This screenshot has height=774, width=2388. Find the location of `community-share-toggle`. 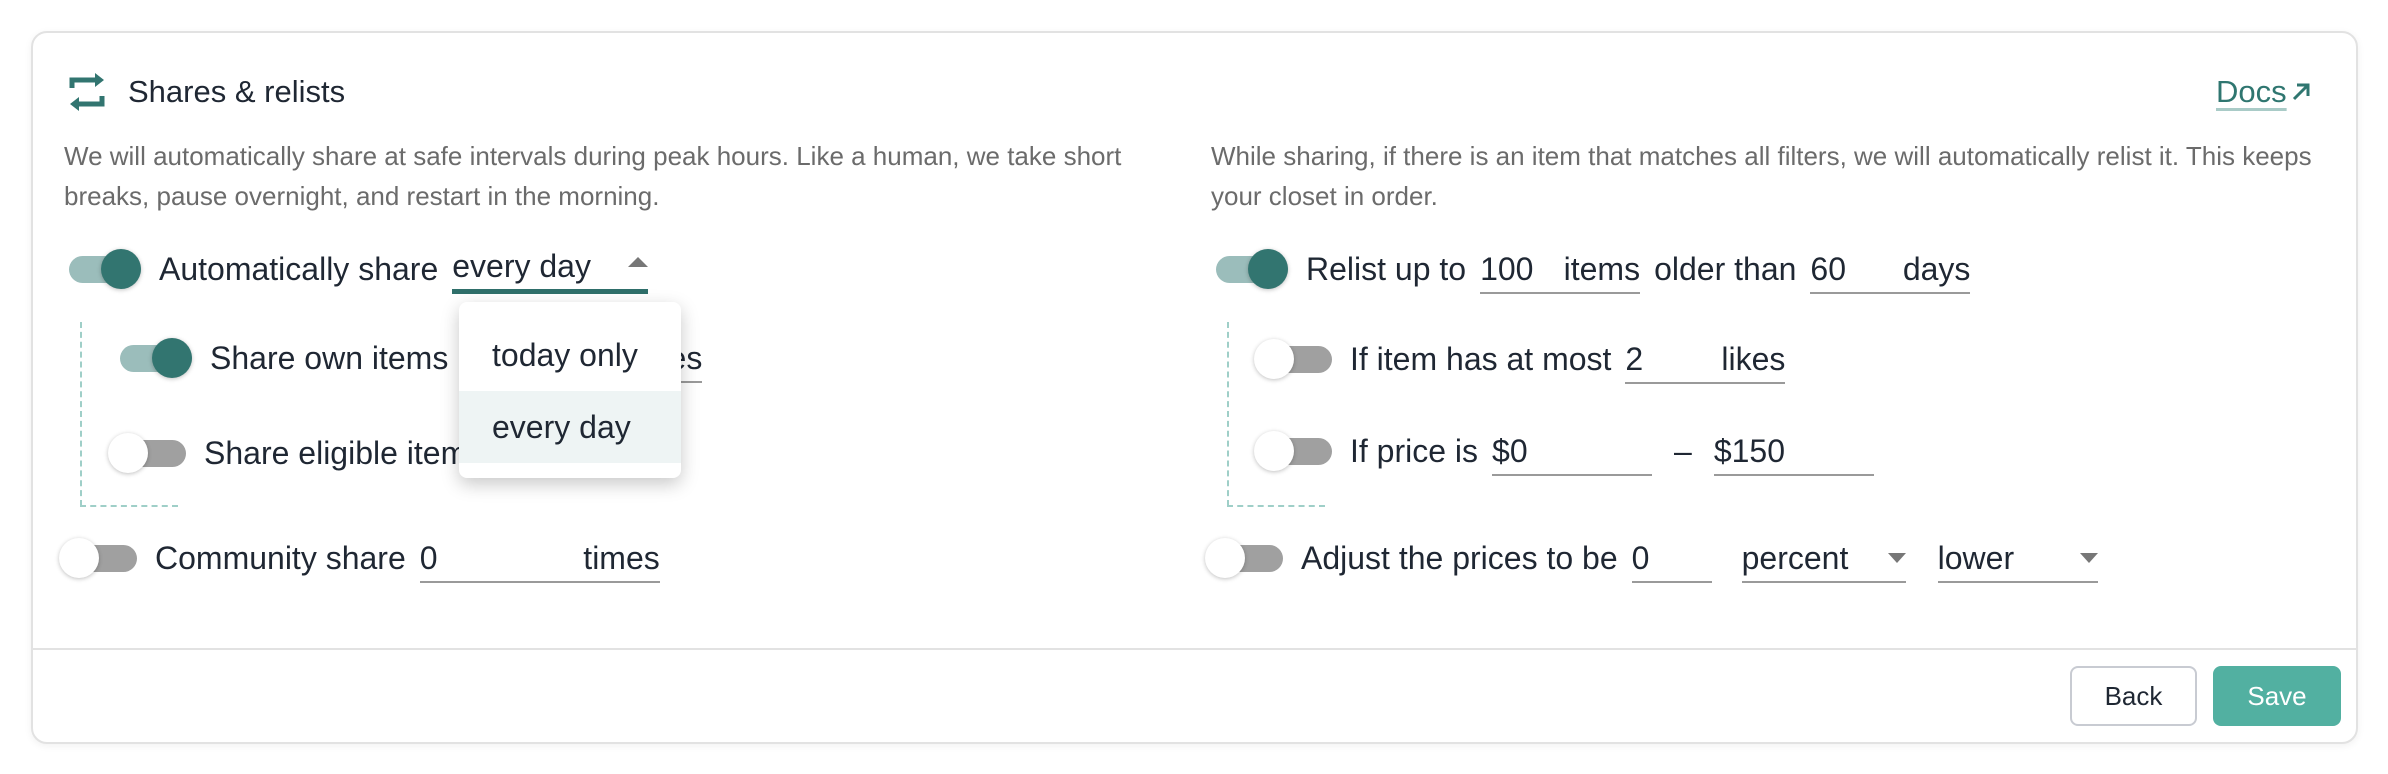

community-share-toggle is located at coordinates (98, 558).